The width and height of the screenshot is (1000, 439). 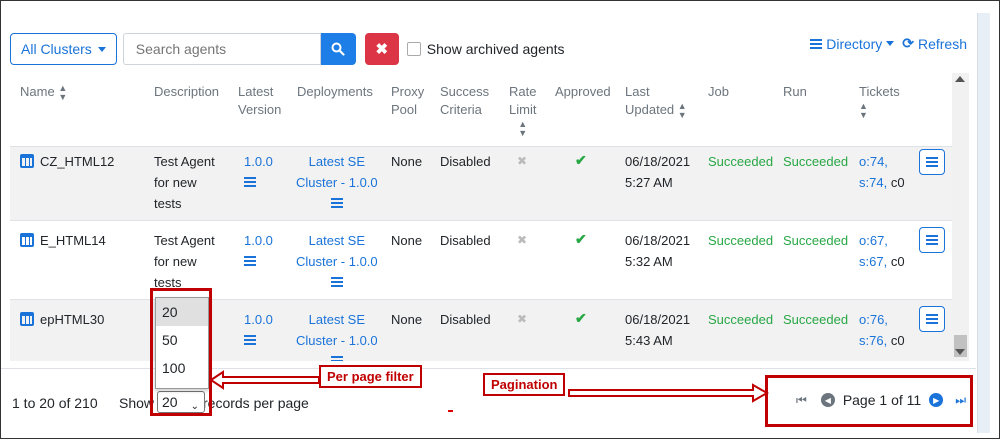 I want to click on col-header-last-updated: Last Updated ▲ ▼, so click(x=656, y=101).